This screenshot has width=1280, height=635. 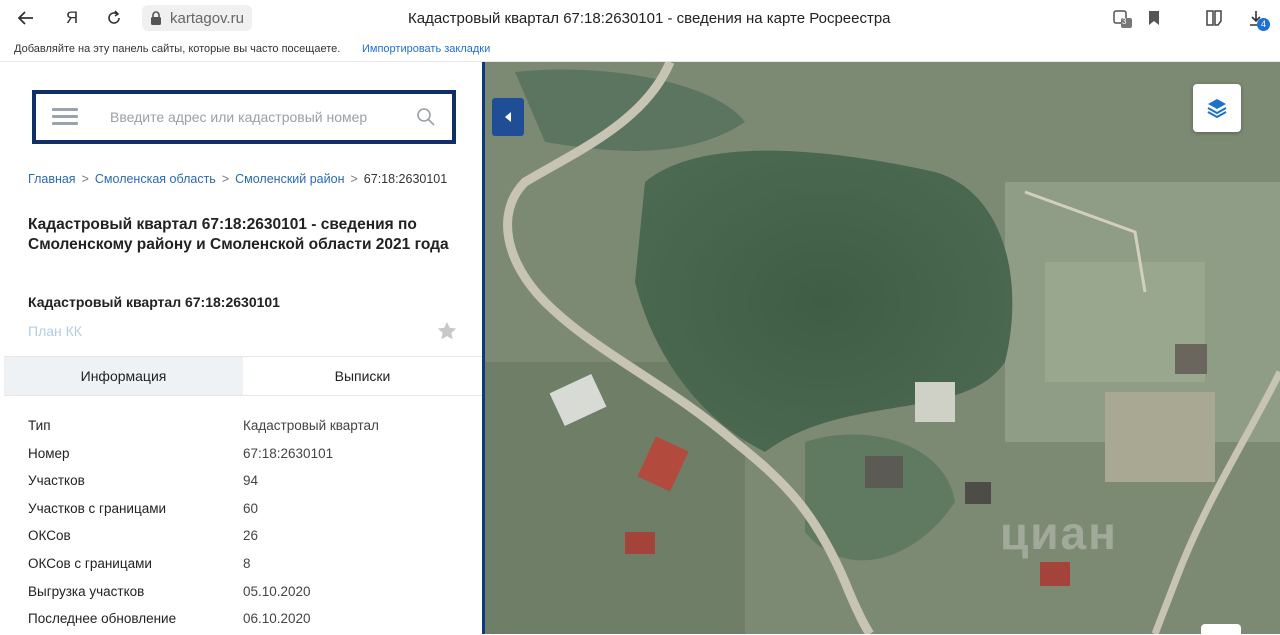 I want to click on table-row: Тип Кадастровый квартал, so click(x=248, y=428).